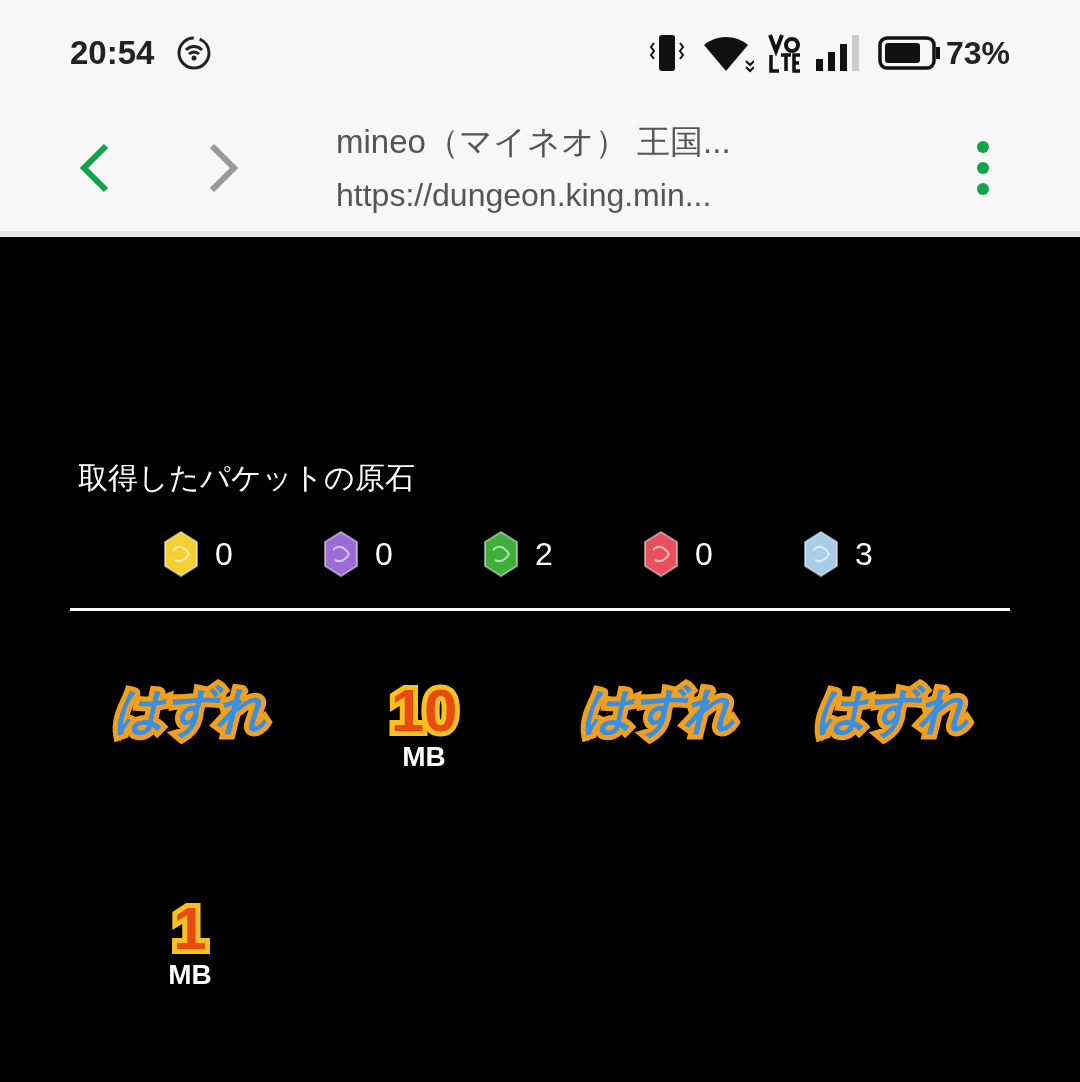 The height and width of the screenshot is (1082, 1080). I want to click on gem-count: 3, so click(864, 554).